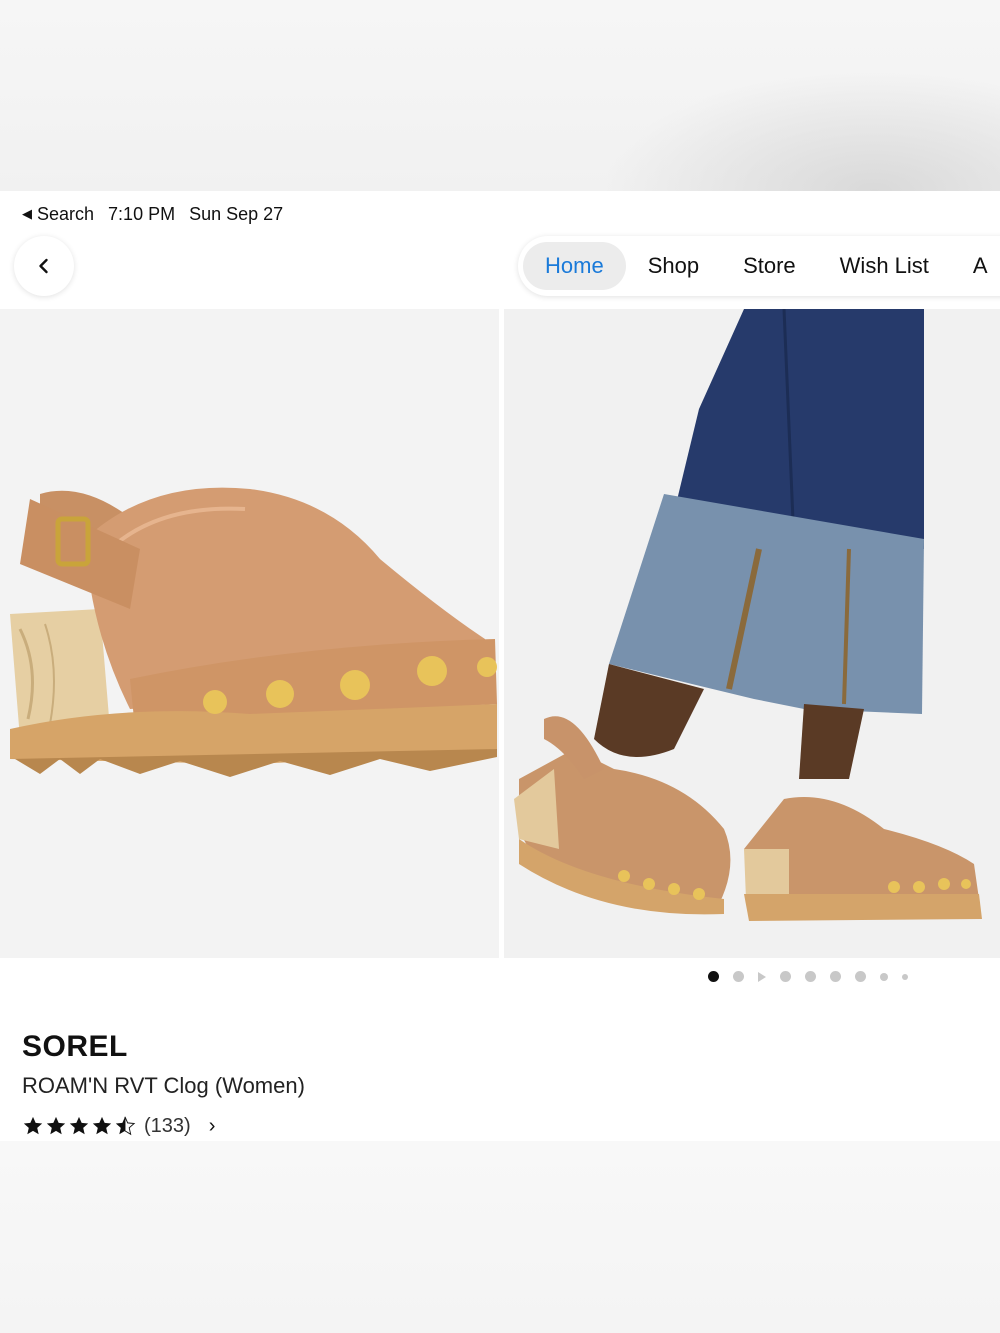 This screenshot has width=1000, height=1333. What do you see at coordinates (212, 1126) in the screenshot?
I see `chevron-right-icon: ›` at bounding box center [212, 1126].